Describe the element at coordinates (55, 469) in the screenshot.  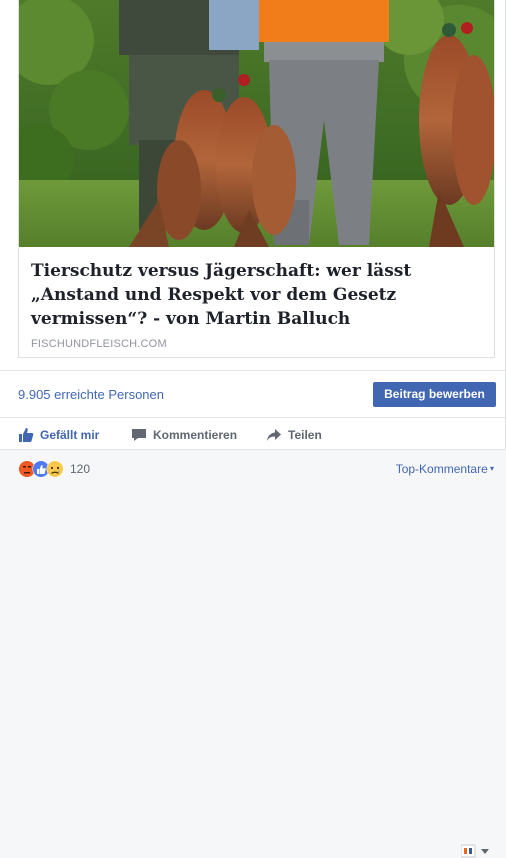
I see `sad-icon` at that location.